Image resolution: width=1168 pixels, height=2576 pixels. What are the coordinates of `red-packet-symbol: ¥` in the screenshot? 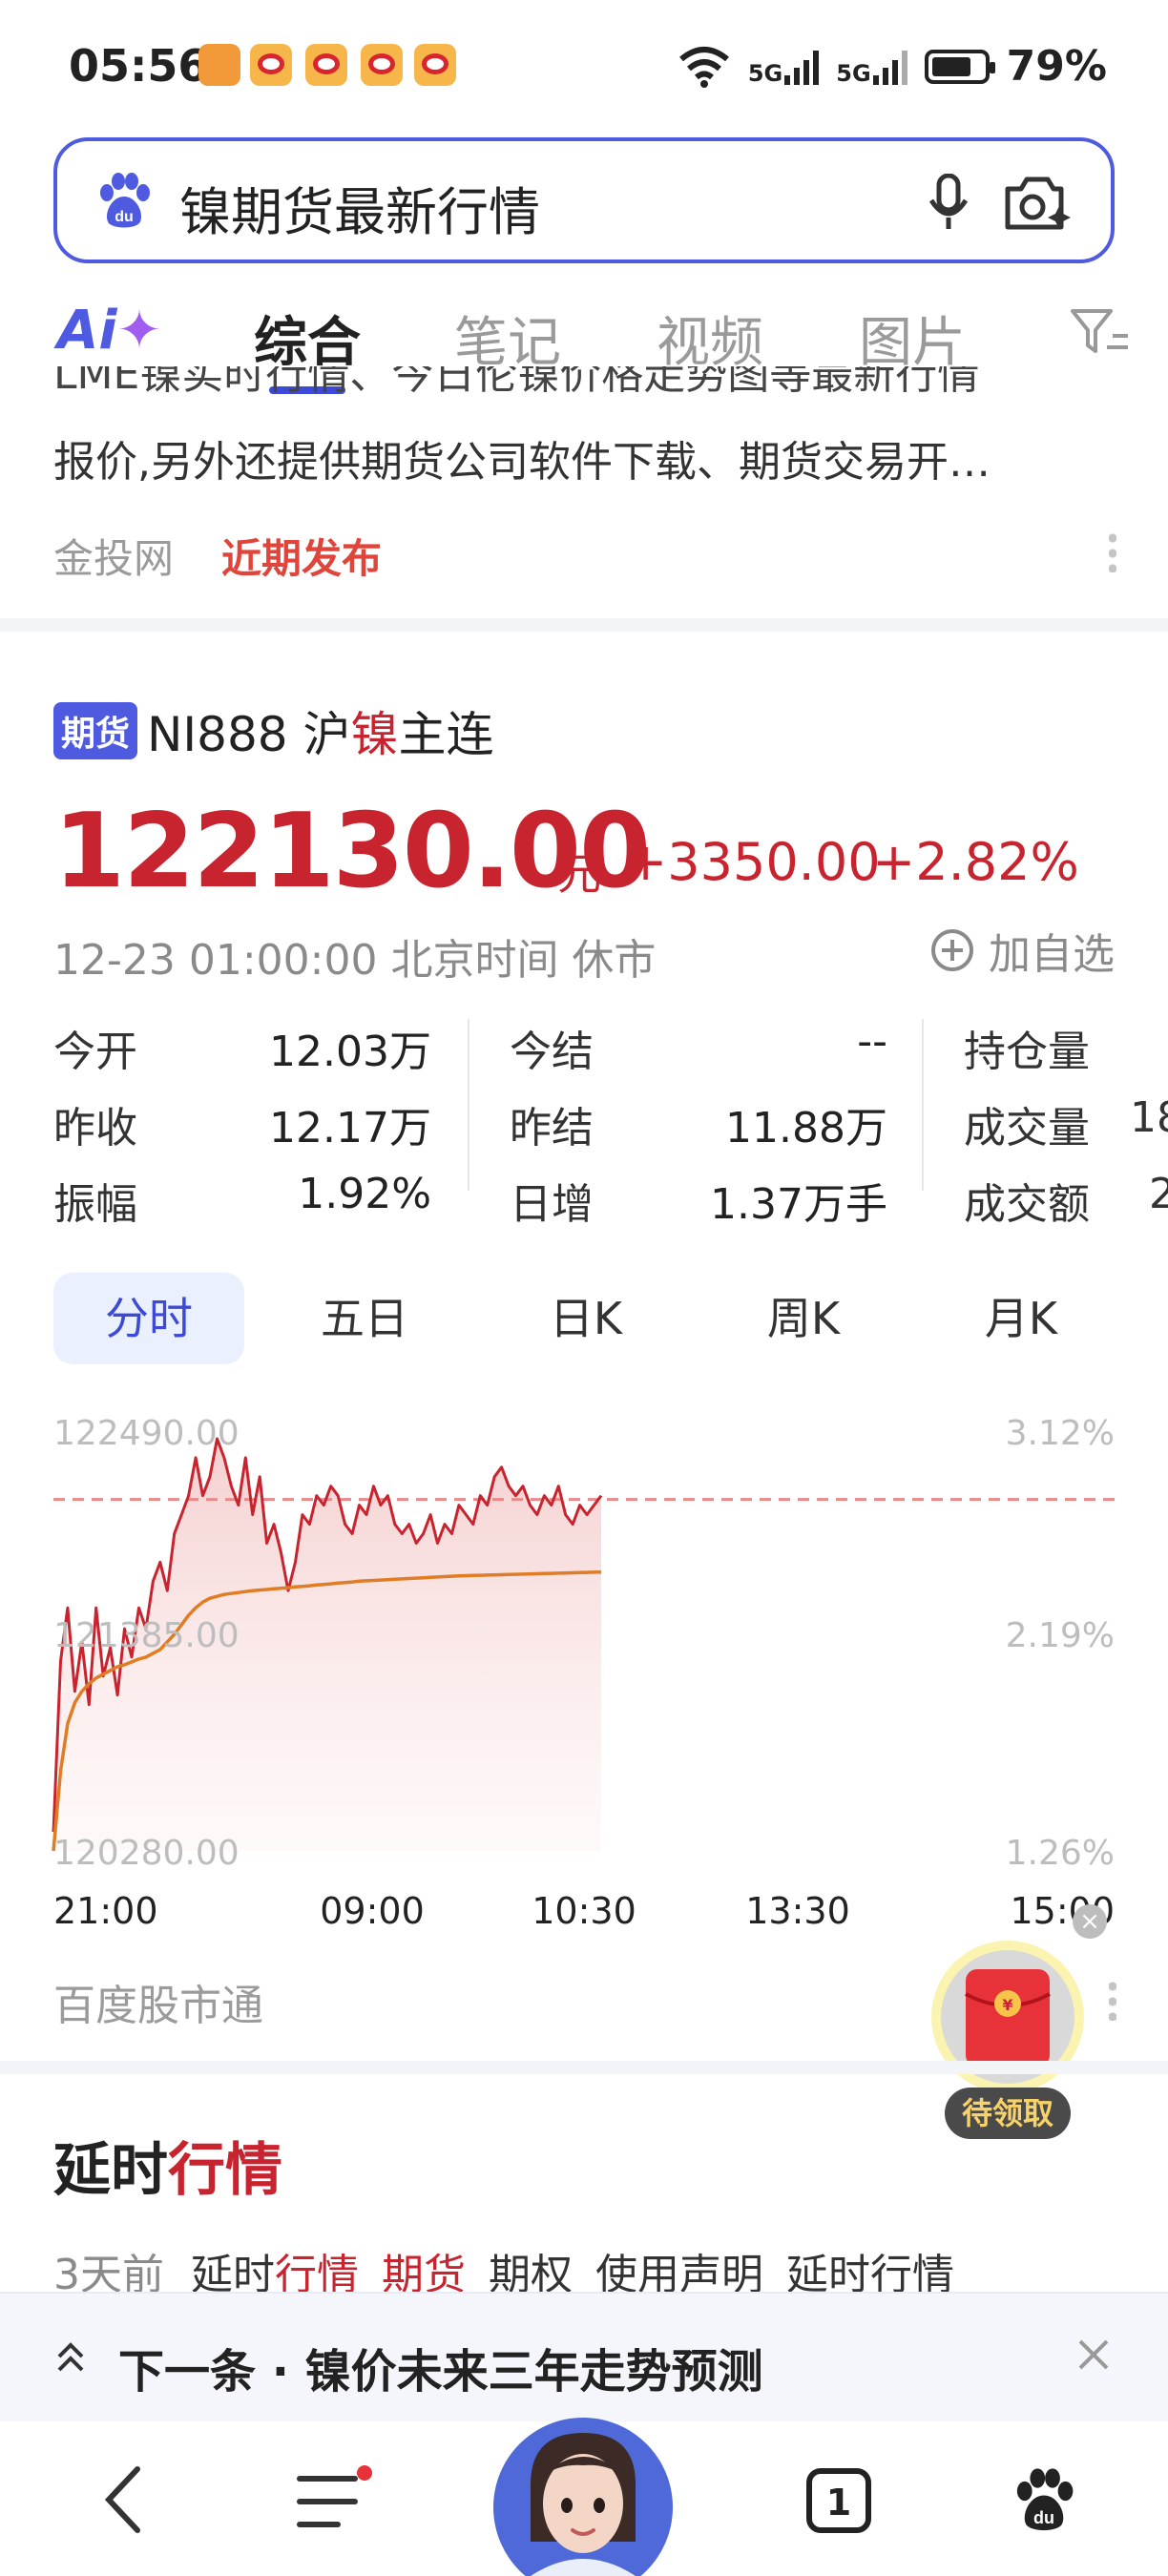 It's located at (1007, 2005).